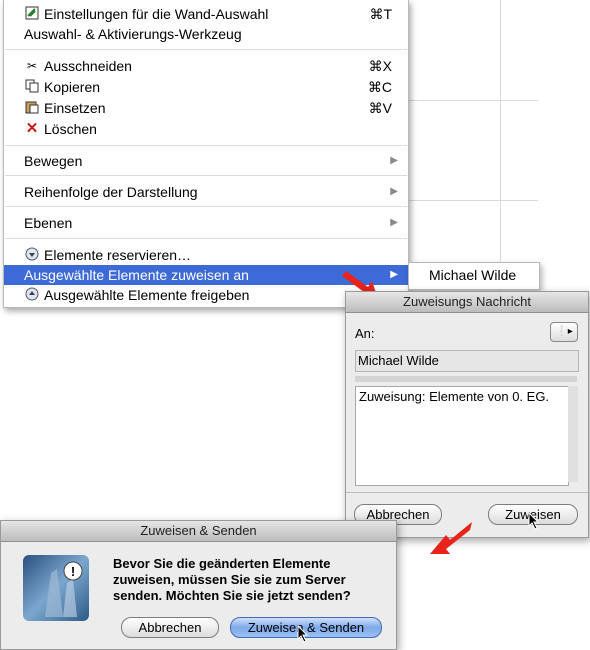 The height and width of the screenshot is (650, 590). What do you see at coordinates (466, 379) in the screenshot?
I see `splitter-handle` at bounding box center [466, 379].